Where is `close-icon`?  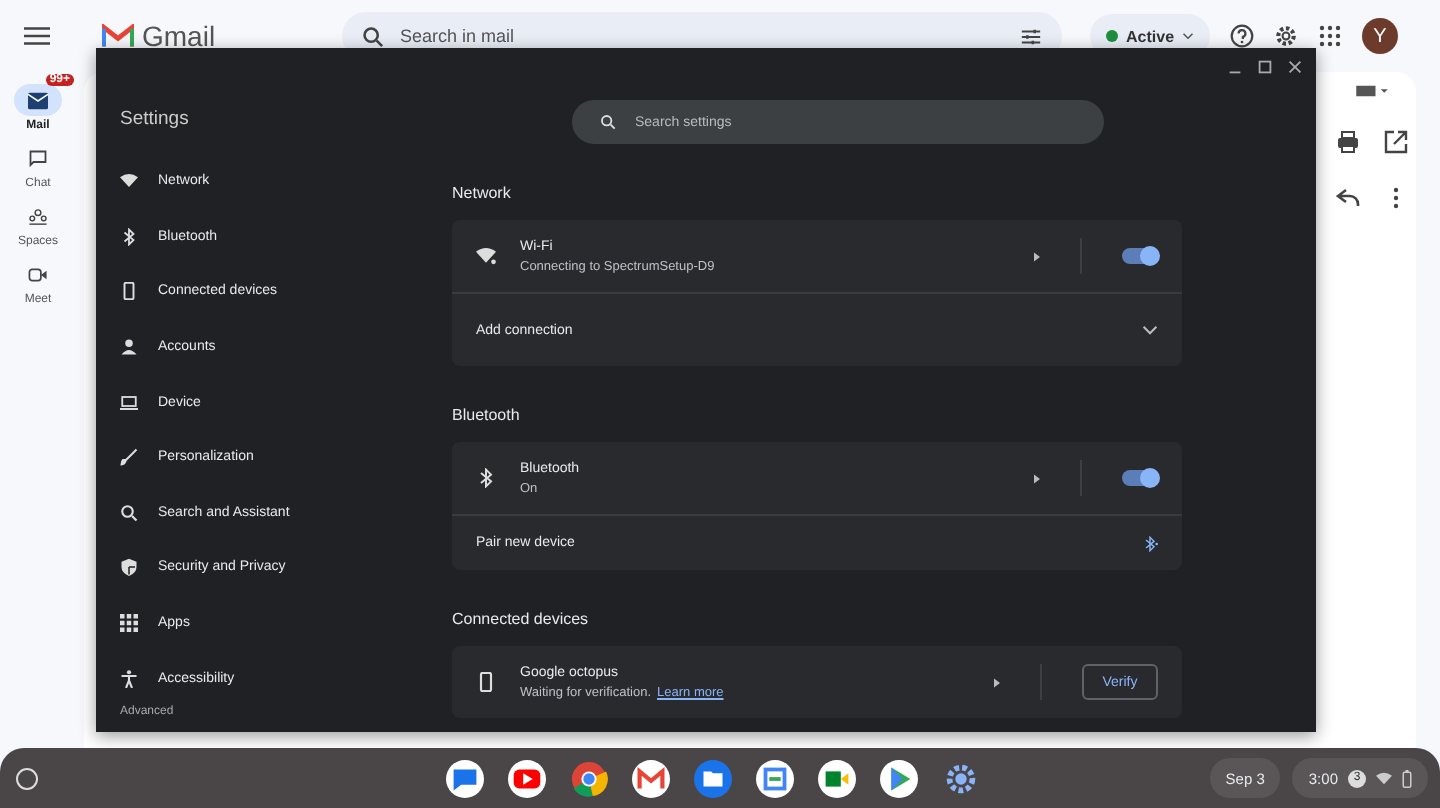
close-icon is located at coordinates (1295, 66).